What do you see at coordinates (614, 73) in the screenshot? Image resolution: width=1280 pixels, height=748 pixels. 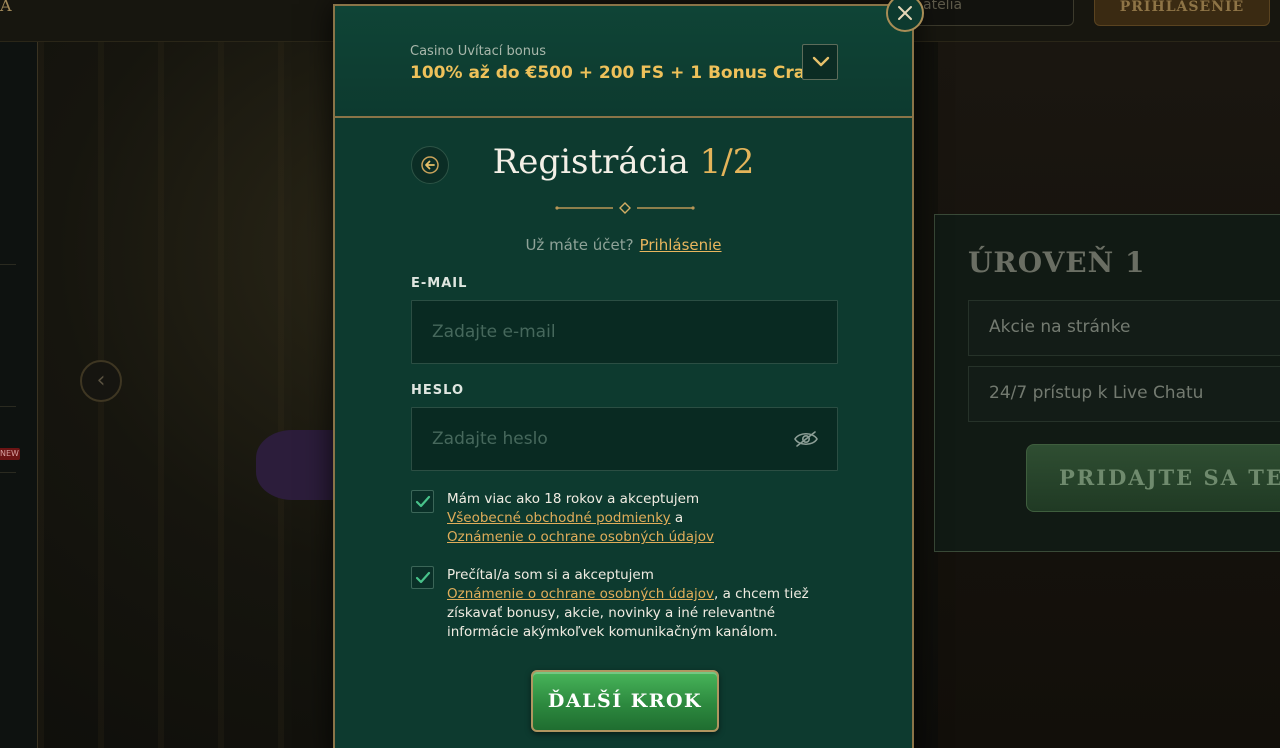 I see `bonus-title: 100% až do €500 + 200 FS + 1 Bonus Crab` at bounding box center [614, 73].